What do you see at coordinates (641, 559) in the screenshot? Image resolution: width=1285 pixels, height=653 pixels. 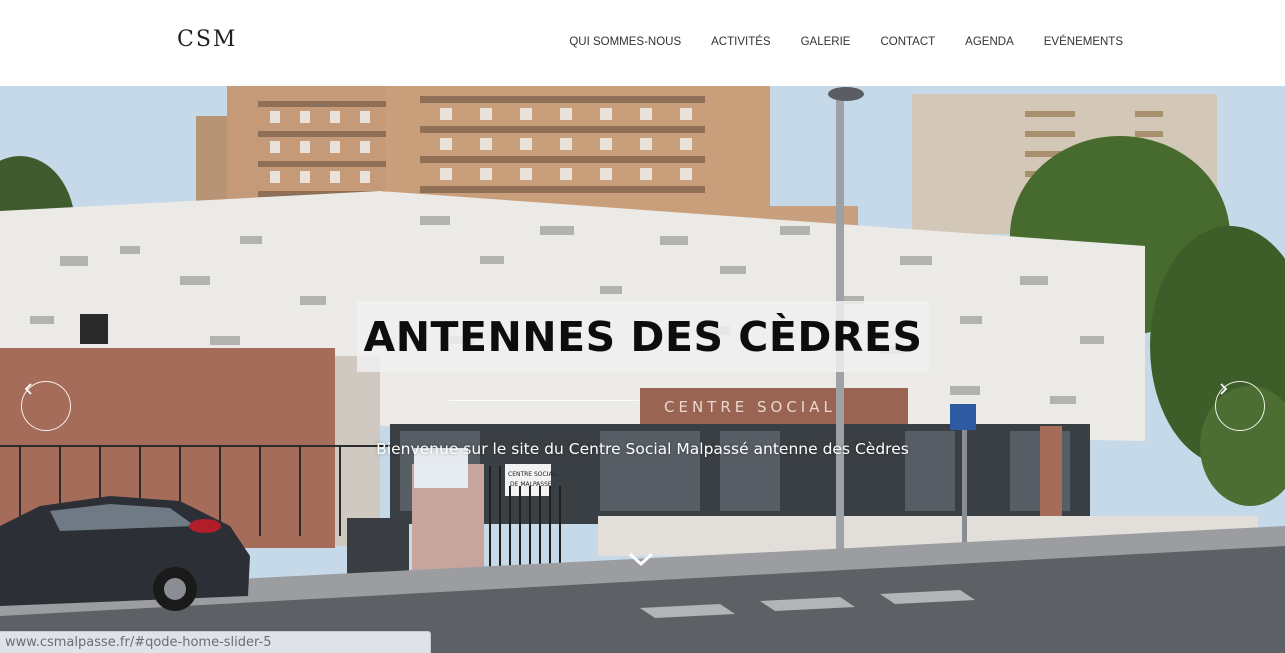 I see `chevron-down-icon` at bounding box center [641, 559].